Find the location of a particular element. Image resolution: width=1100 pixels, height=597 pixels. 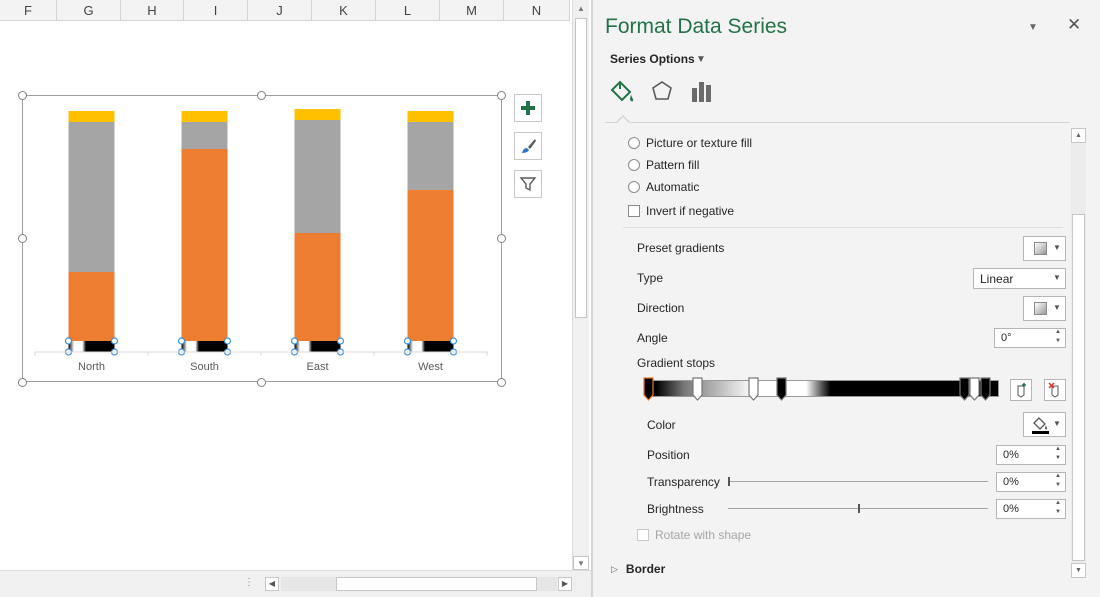

pane-scroll-thumb is located at coordinates (1078, 387).